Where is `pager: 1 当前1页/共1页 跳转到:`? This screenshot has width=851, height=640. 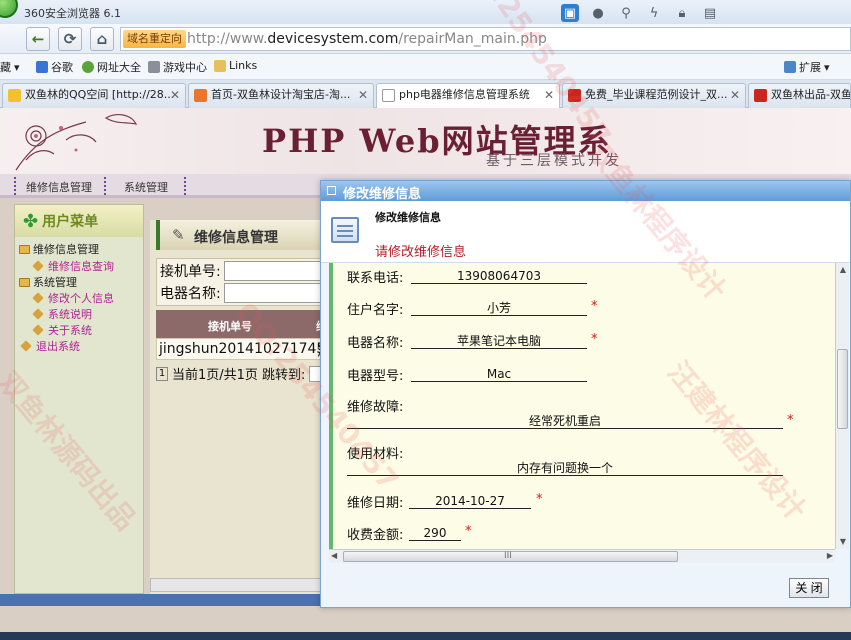
pager: 1 当前1页/共1页 跳转到: is located at coordinates (240, 373).